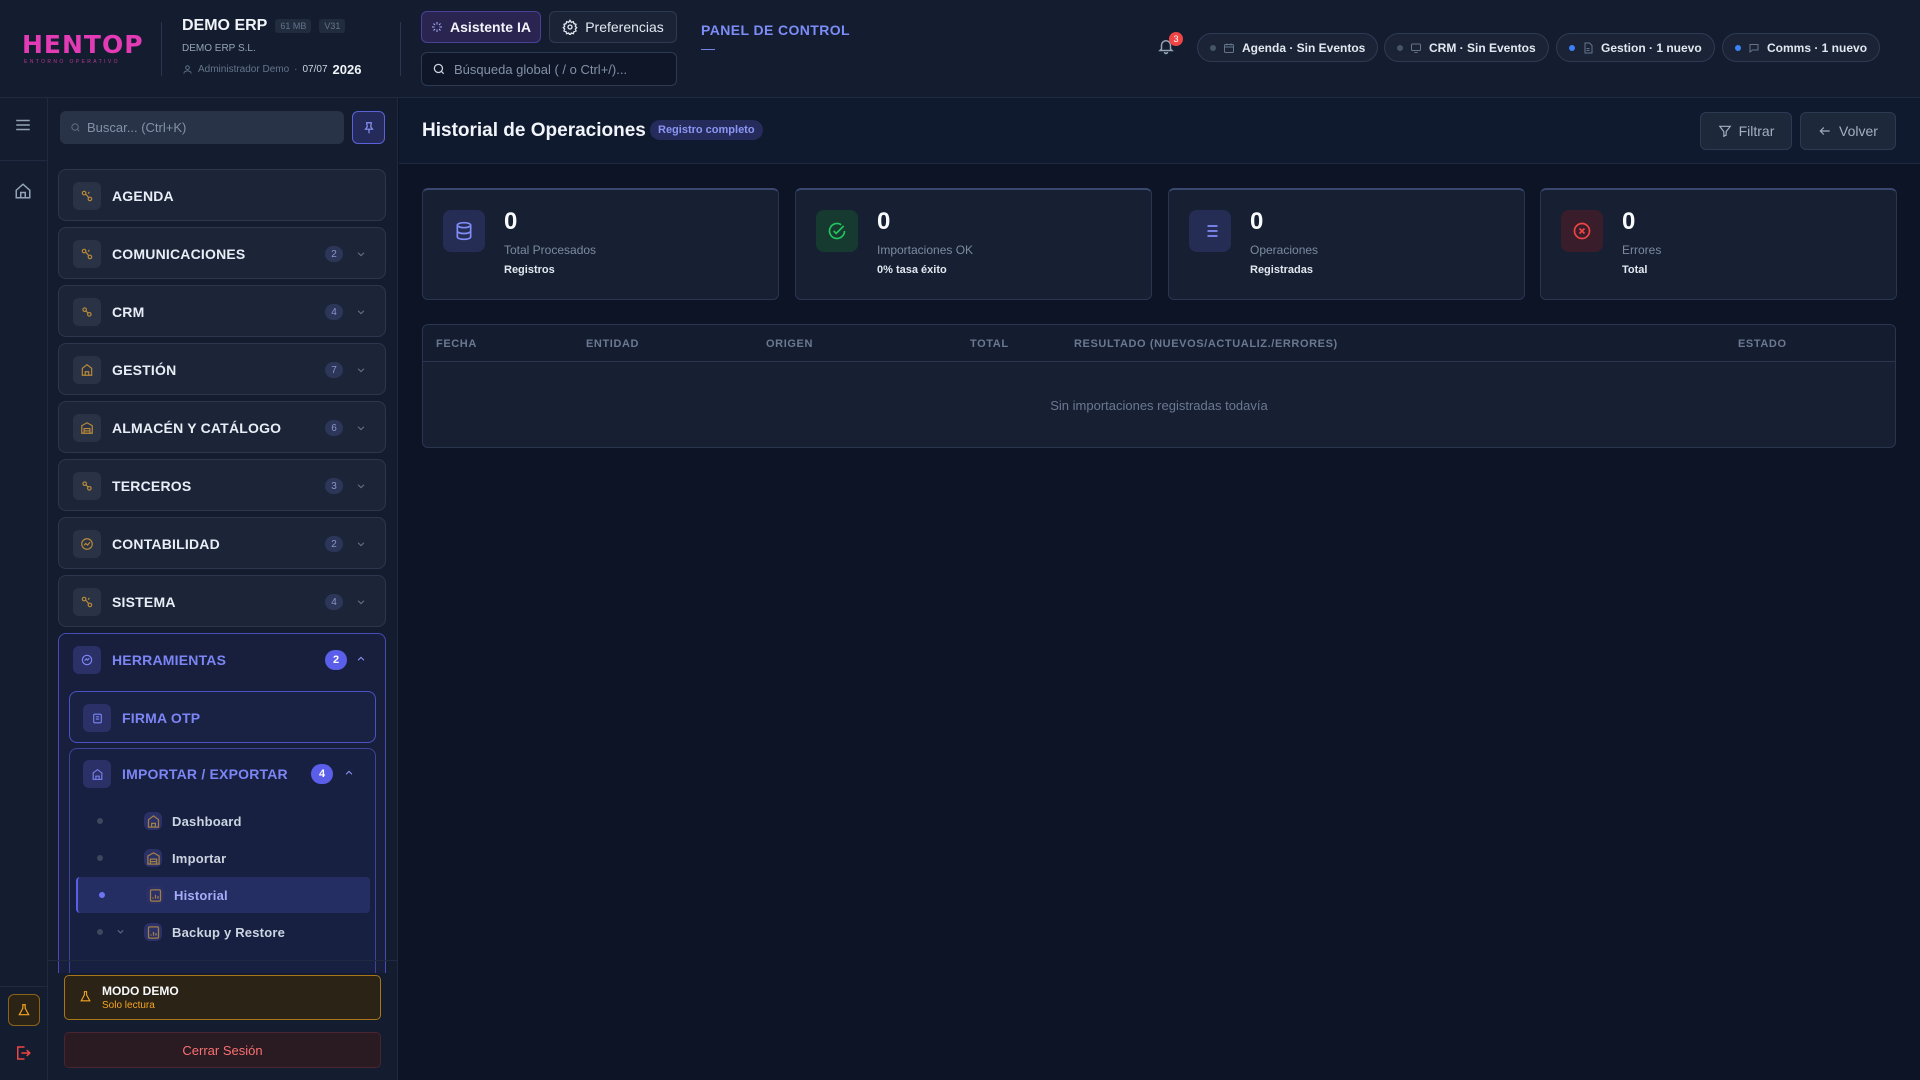  What do you see at coordinates (789, 344) in the screenshot?
I see `column-header-origen: ORIGEN` at bounding box center [789, 344].